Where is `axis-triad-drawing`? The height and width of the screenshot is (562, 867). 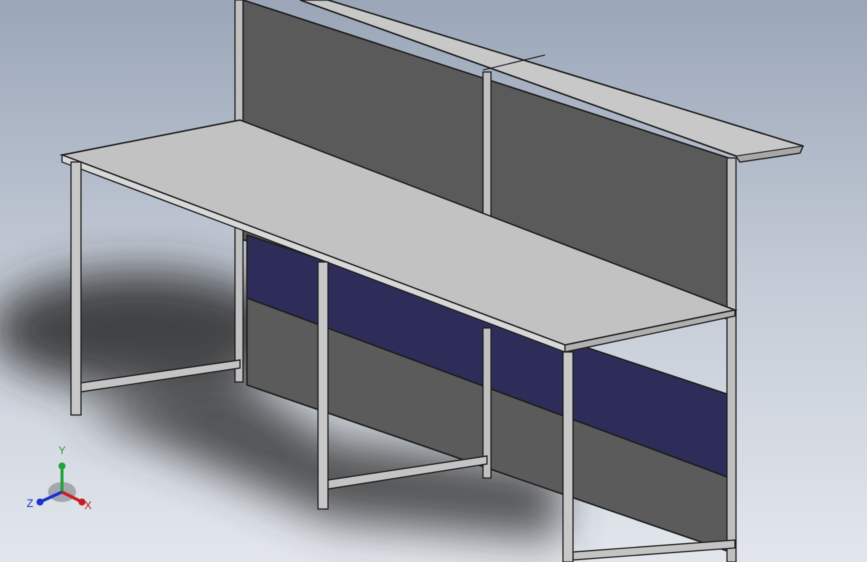 axis-triad-drawing is located at coordinates (61, 484).